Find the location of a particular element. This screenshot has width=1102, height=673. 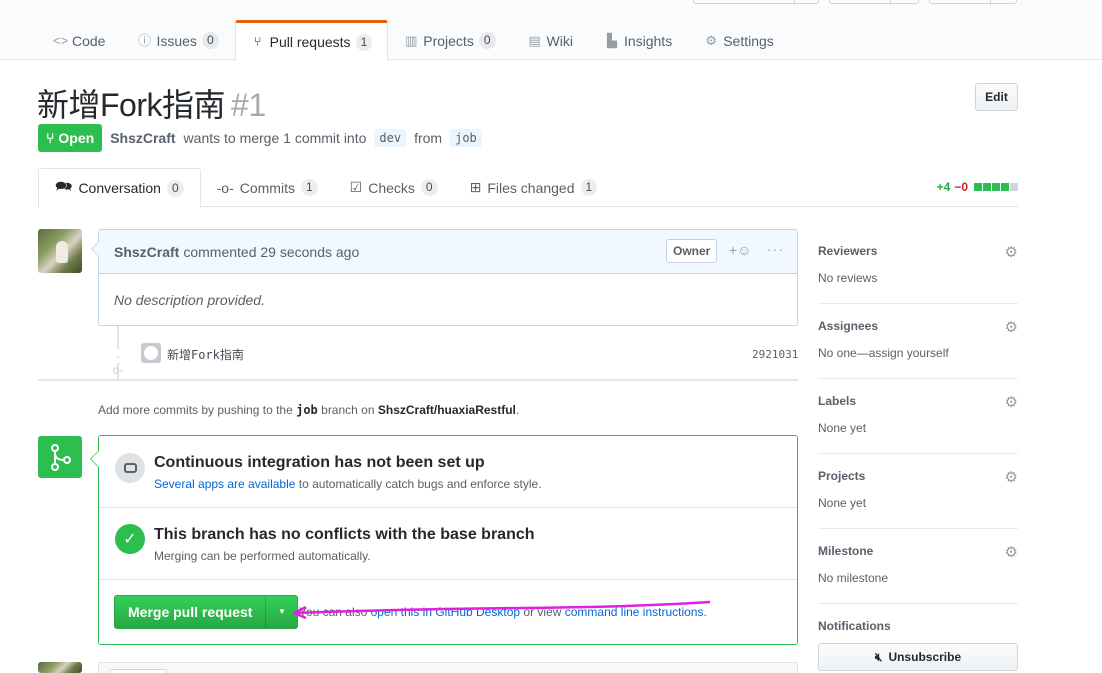

base-branch: dev is located at coordinates (390, 138).